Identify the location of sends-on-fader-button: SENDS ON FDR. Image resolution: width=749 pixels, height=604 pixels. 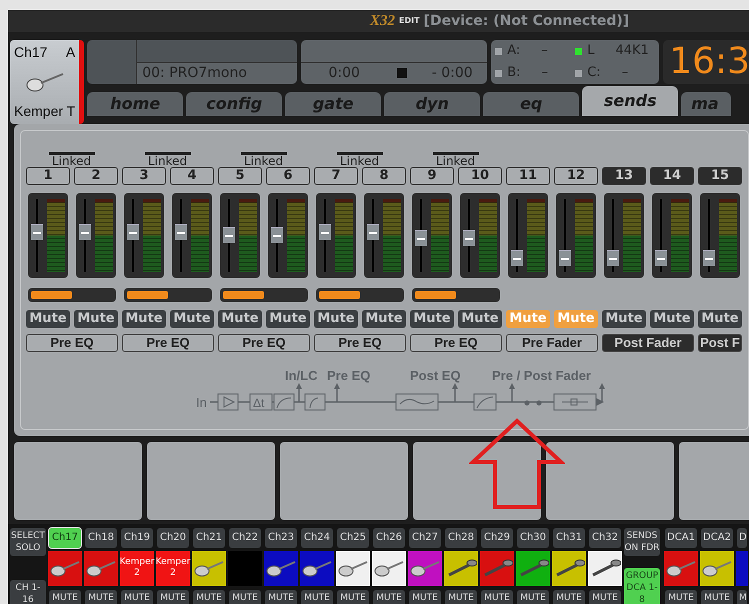
(642, 542).